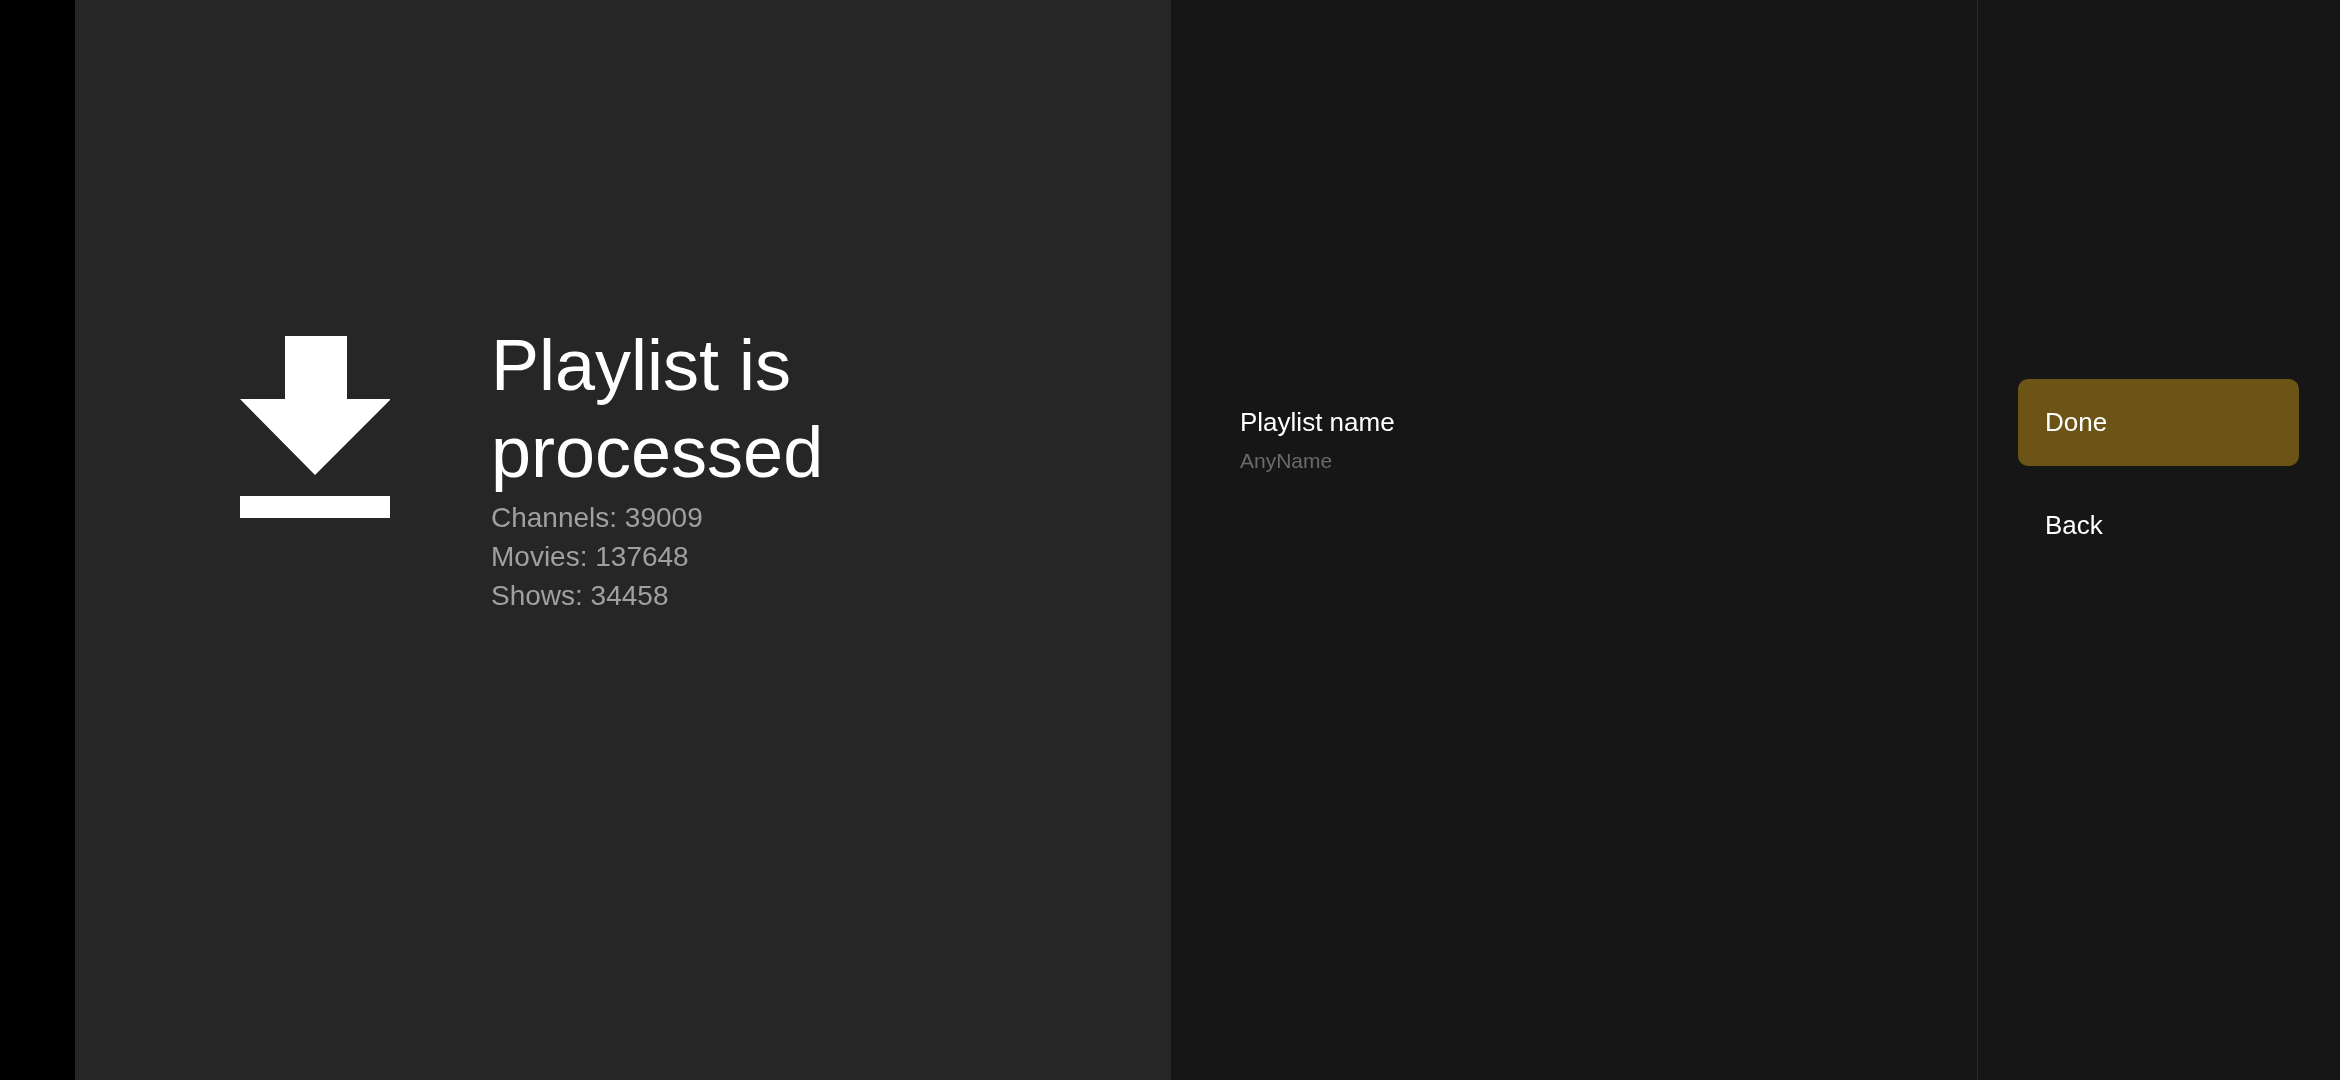 The height and width of the screenshot is (1080, 2340). Describe the element at coordinates (580, 596) in the screenshot. I see `stat-text: Shows: 34458` at that location.